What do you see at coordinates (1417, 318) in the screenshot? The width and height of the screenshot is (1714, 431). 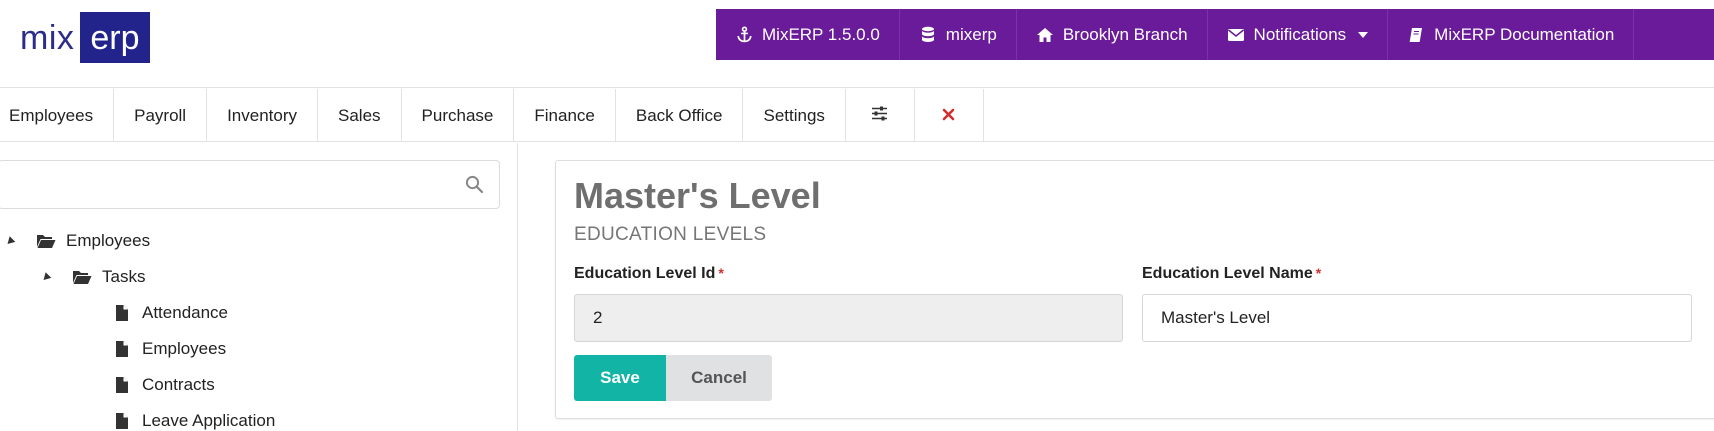 I see `education-level-name-field: Master's Level` at bounding box center [1417, 318].